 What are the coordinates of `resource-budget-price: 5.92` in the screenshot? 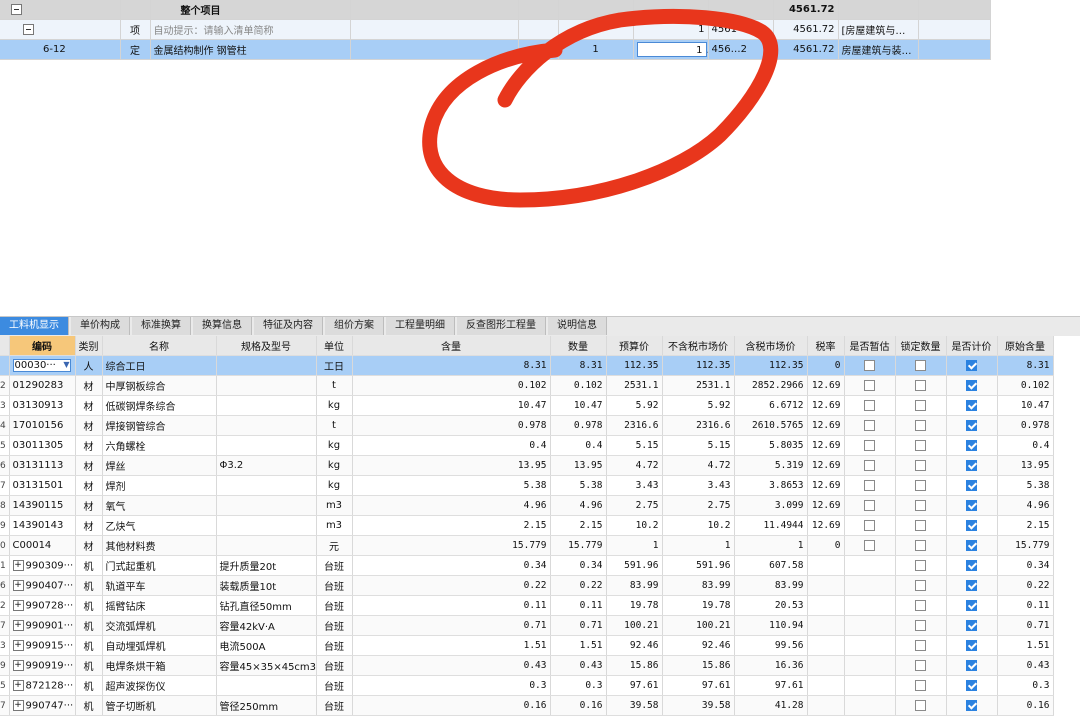 It's located at (634, 405).